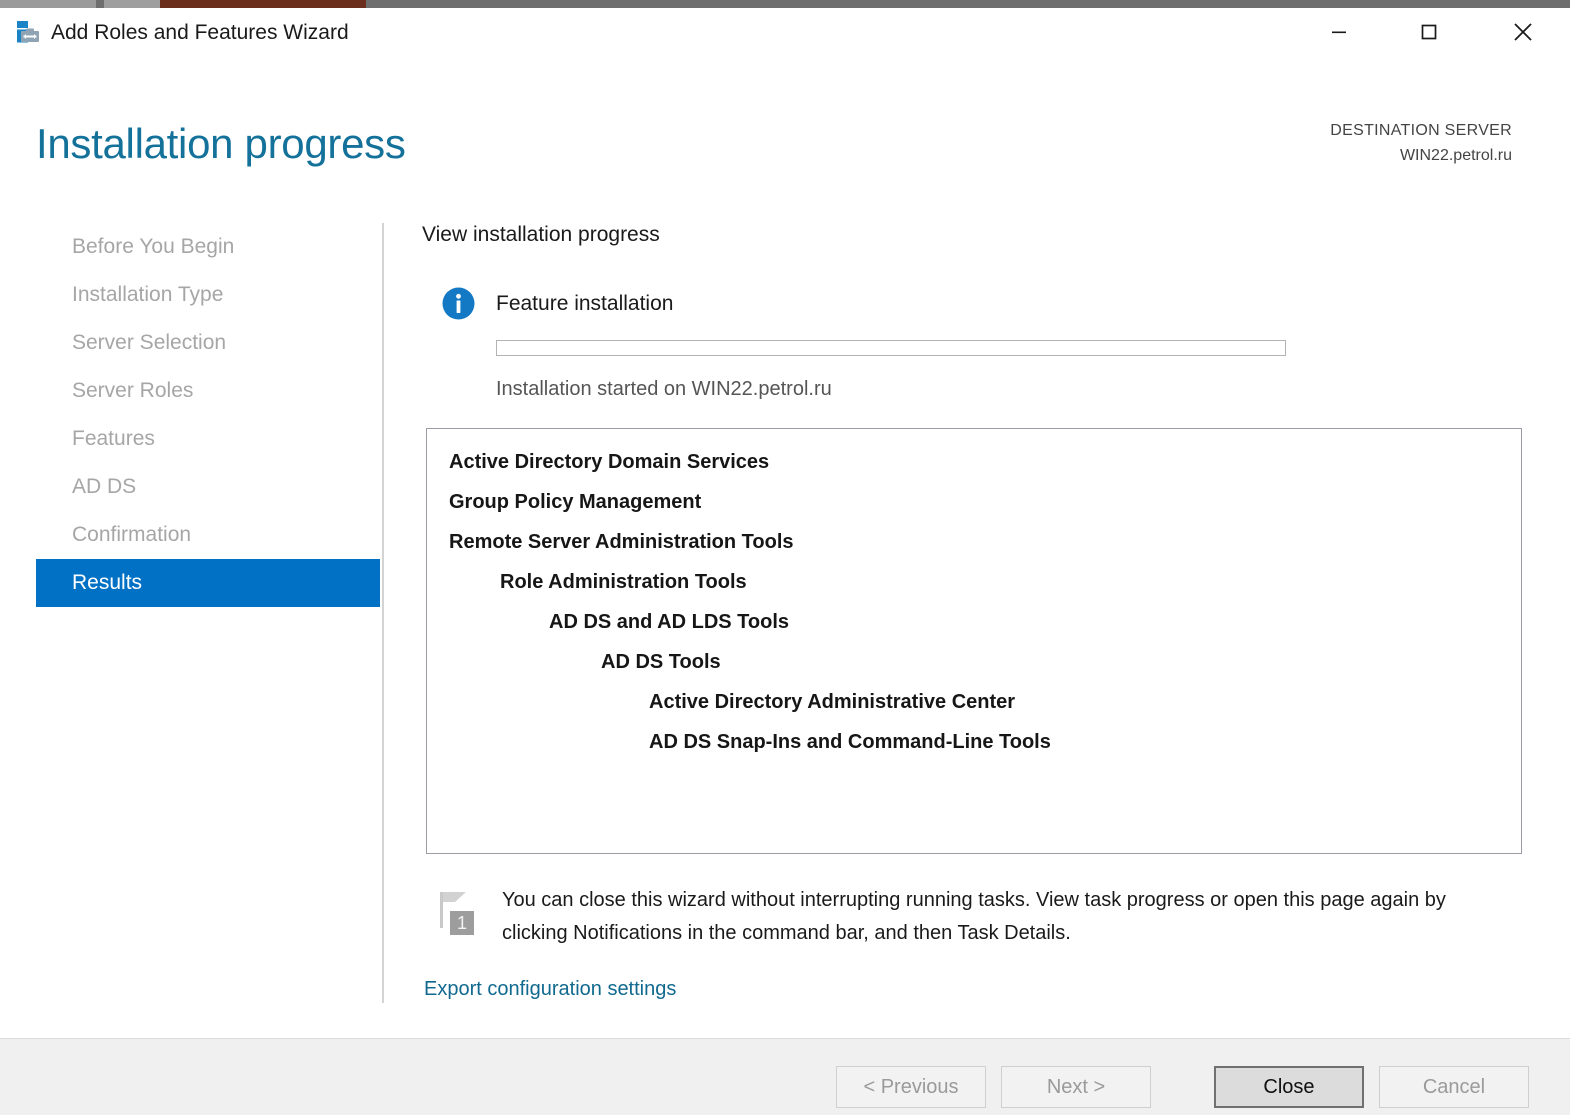 The width and height of the screenshot is (1570, 1115). Describe the element at coordinates (221, 143) in the screenshot. I see `page-title: Installation progress` at that location.